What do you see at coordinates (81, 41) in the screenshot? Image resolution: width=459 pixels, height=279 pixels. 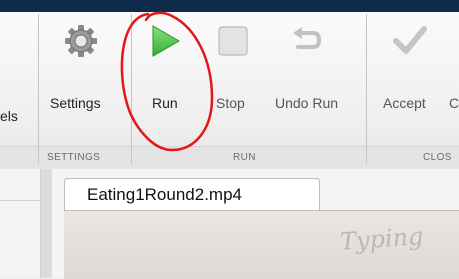 I see `gear-icon` at bounding box center [81, 41].